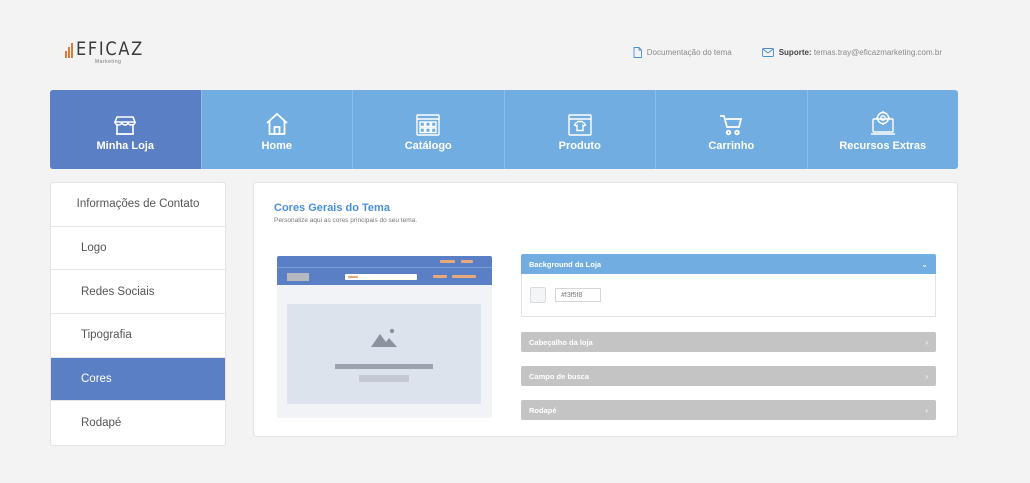  Describe the element at coordinates (138, 249) in the screenshot. I see `sidebar-item-logo: Logo` at that location.